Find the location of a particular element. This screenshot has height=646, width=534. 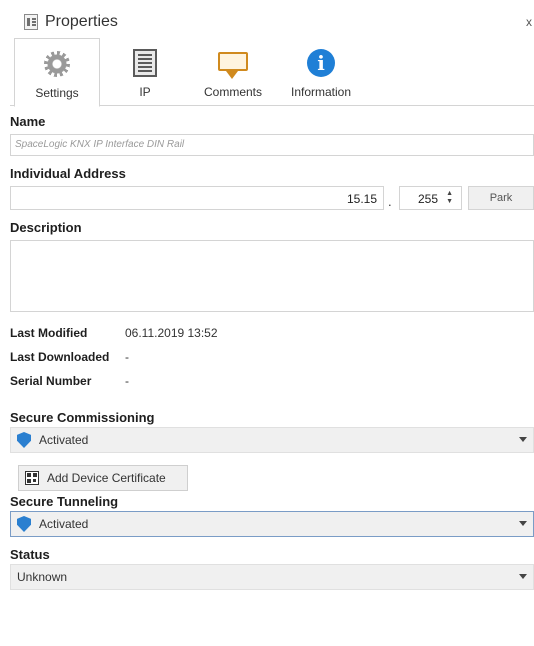

tab-label: Settings is located at coordinates (57, 93).